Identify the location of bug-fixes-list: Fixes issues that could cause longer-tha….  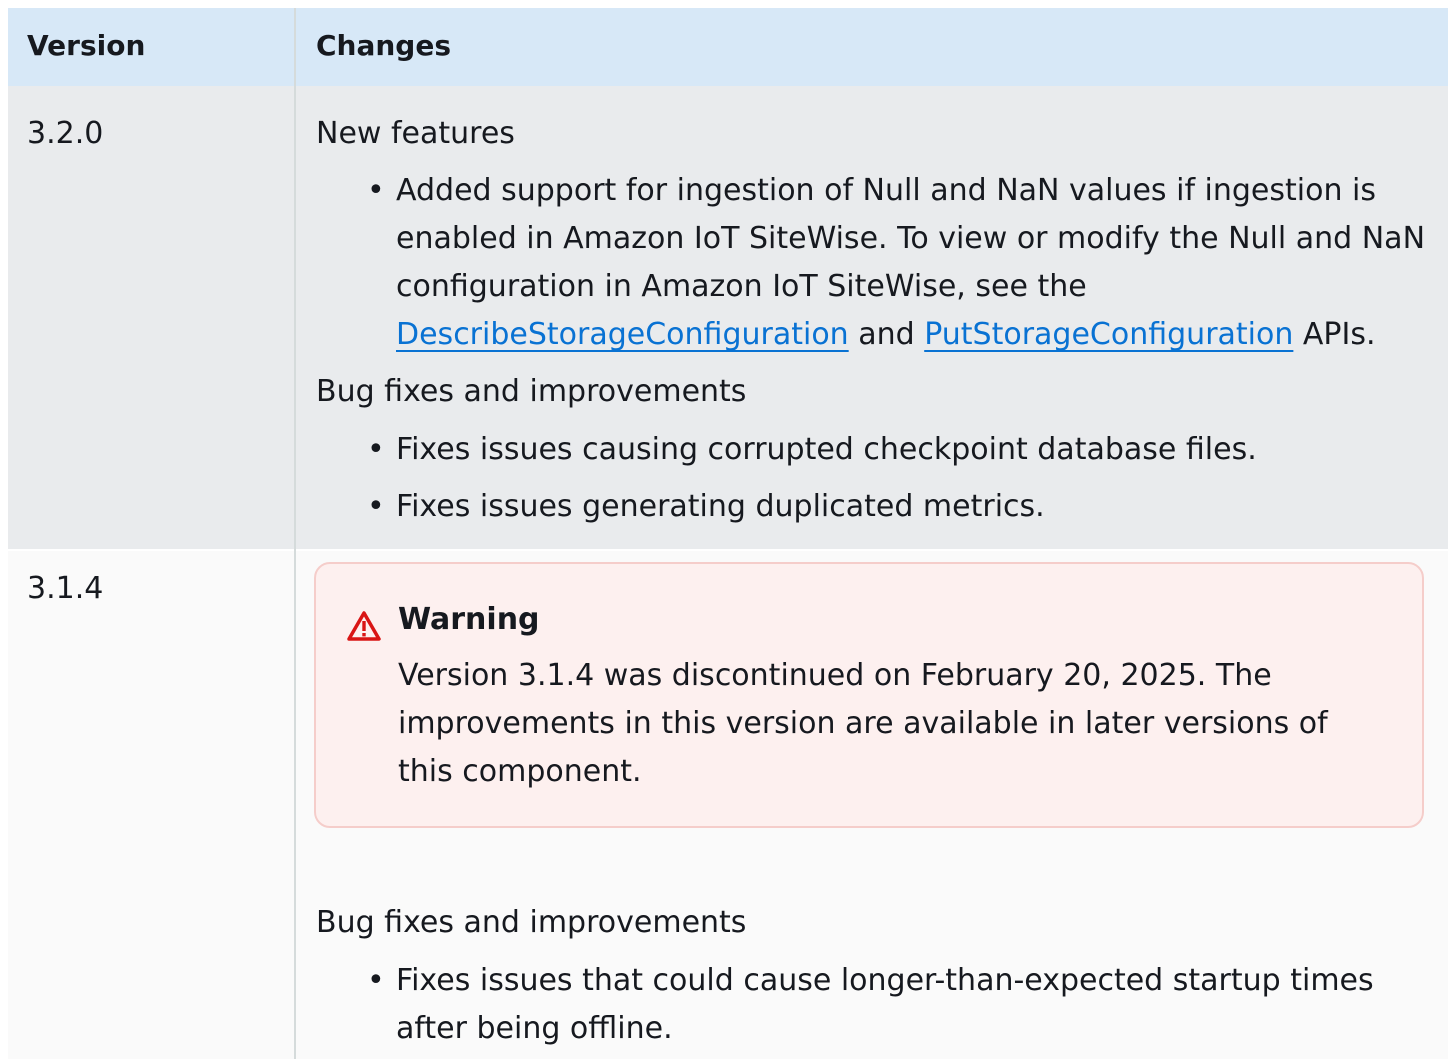
(896, 1009).